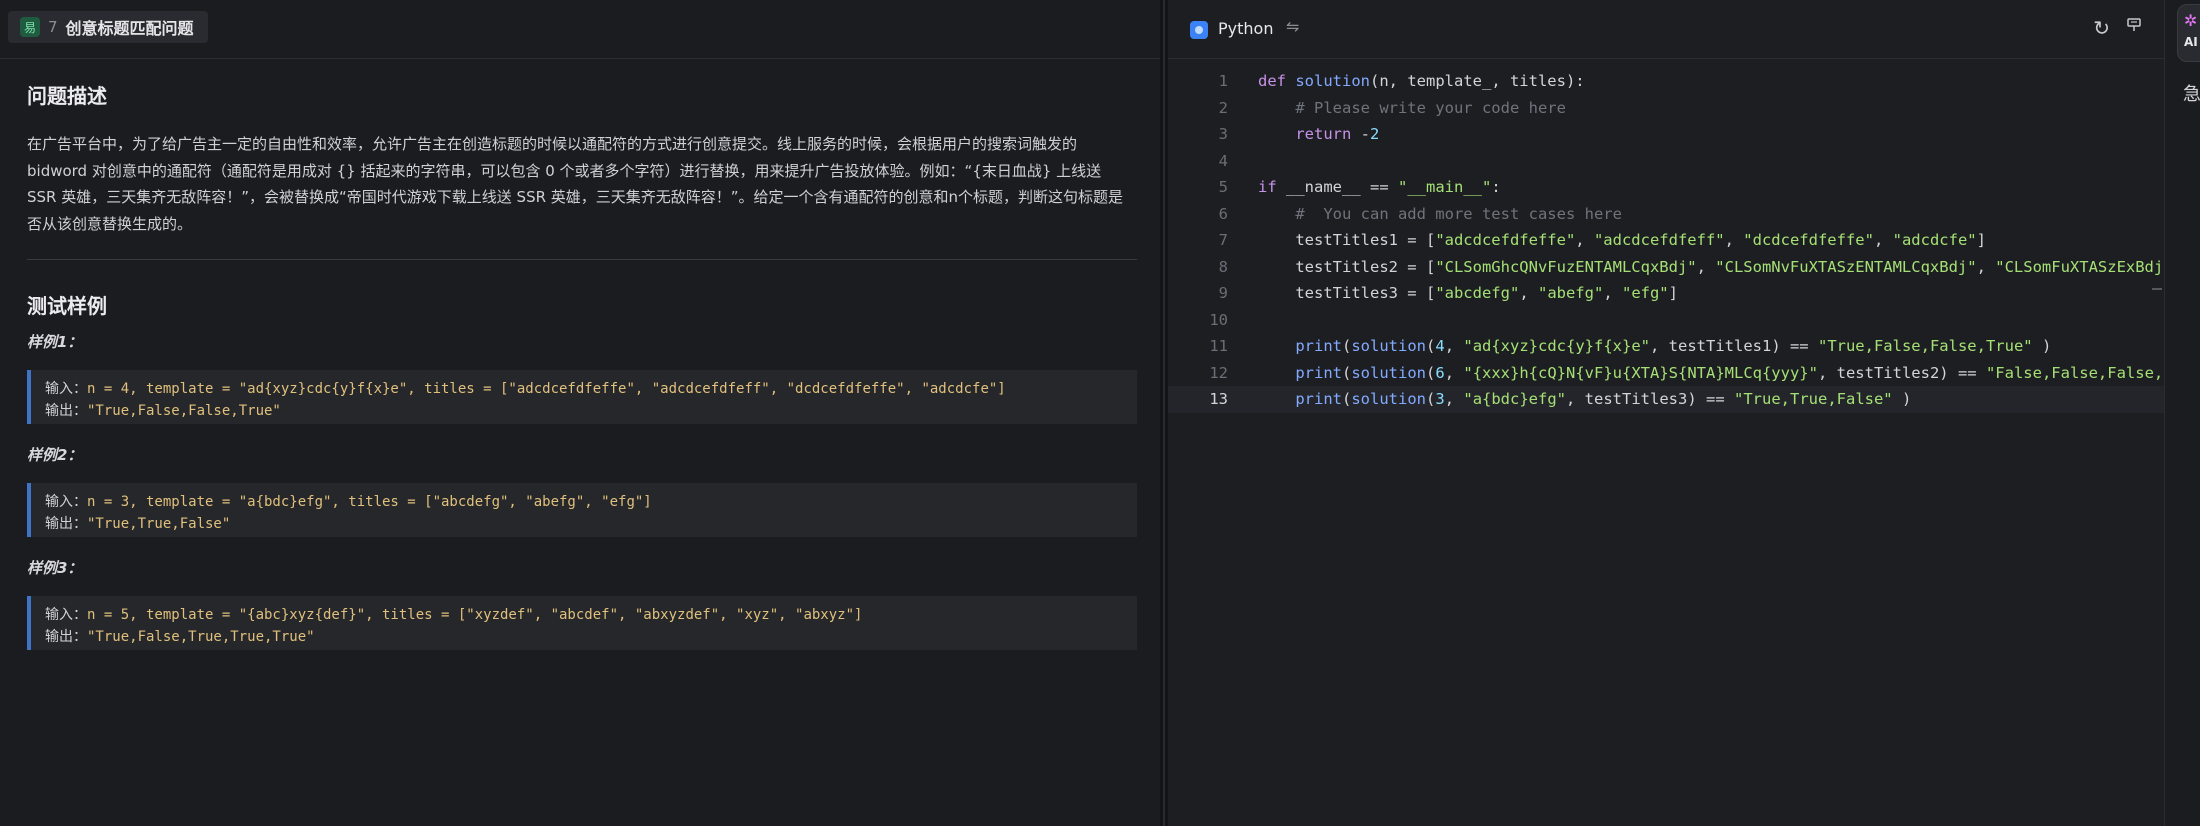 The image size is (2200, 826). I want to click on line-number: 2, so click(1223, 107).